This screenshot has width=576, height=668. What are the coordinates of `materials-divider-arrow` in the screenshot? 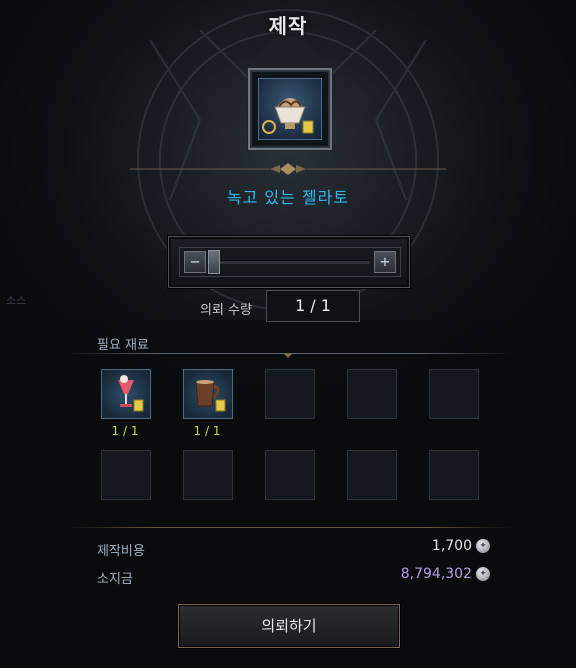 It's located at (288, 355).